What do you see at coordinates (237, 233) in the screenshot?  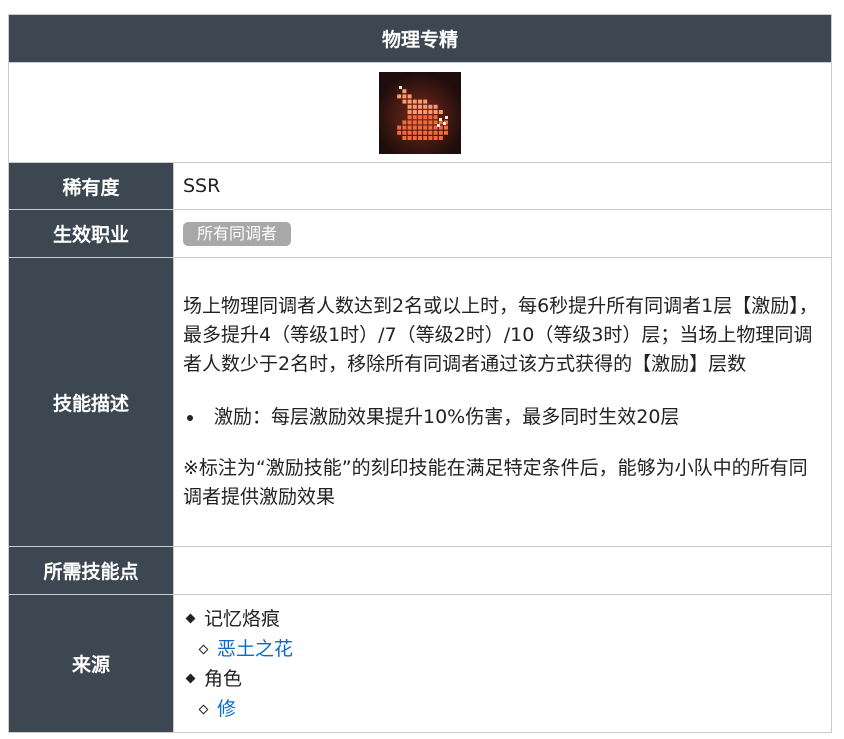 I see `class-tag: 所有同调者` at bounding box center [237, 233].